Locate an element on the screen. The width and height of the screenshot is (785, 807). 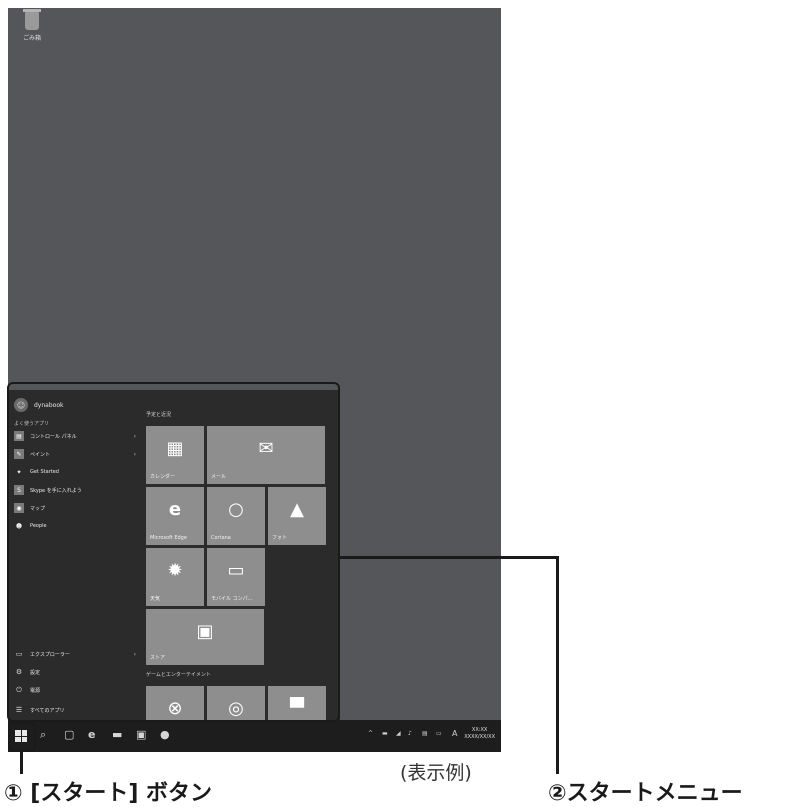
battery-icon: ▬ is located at coordinates (385, 733).